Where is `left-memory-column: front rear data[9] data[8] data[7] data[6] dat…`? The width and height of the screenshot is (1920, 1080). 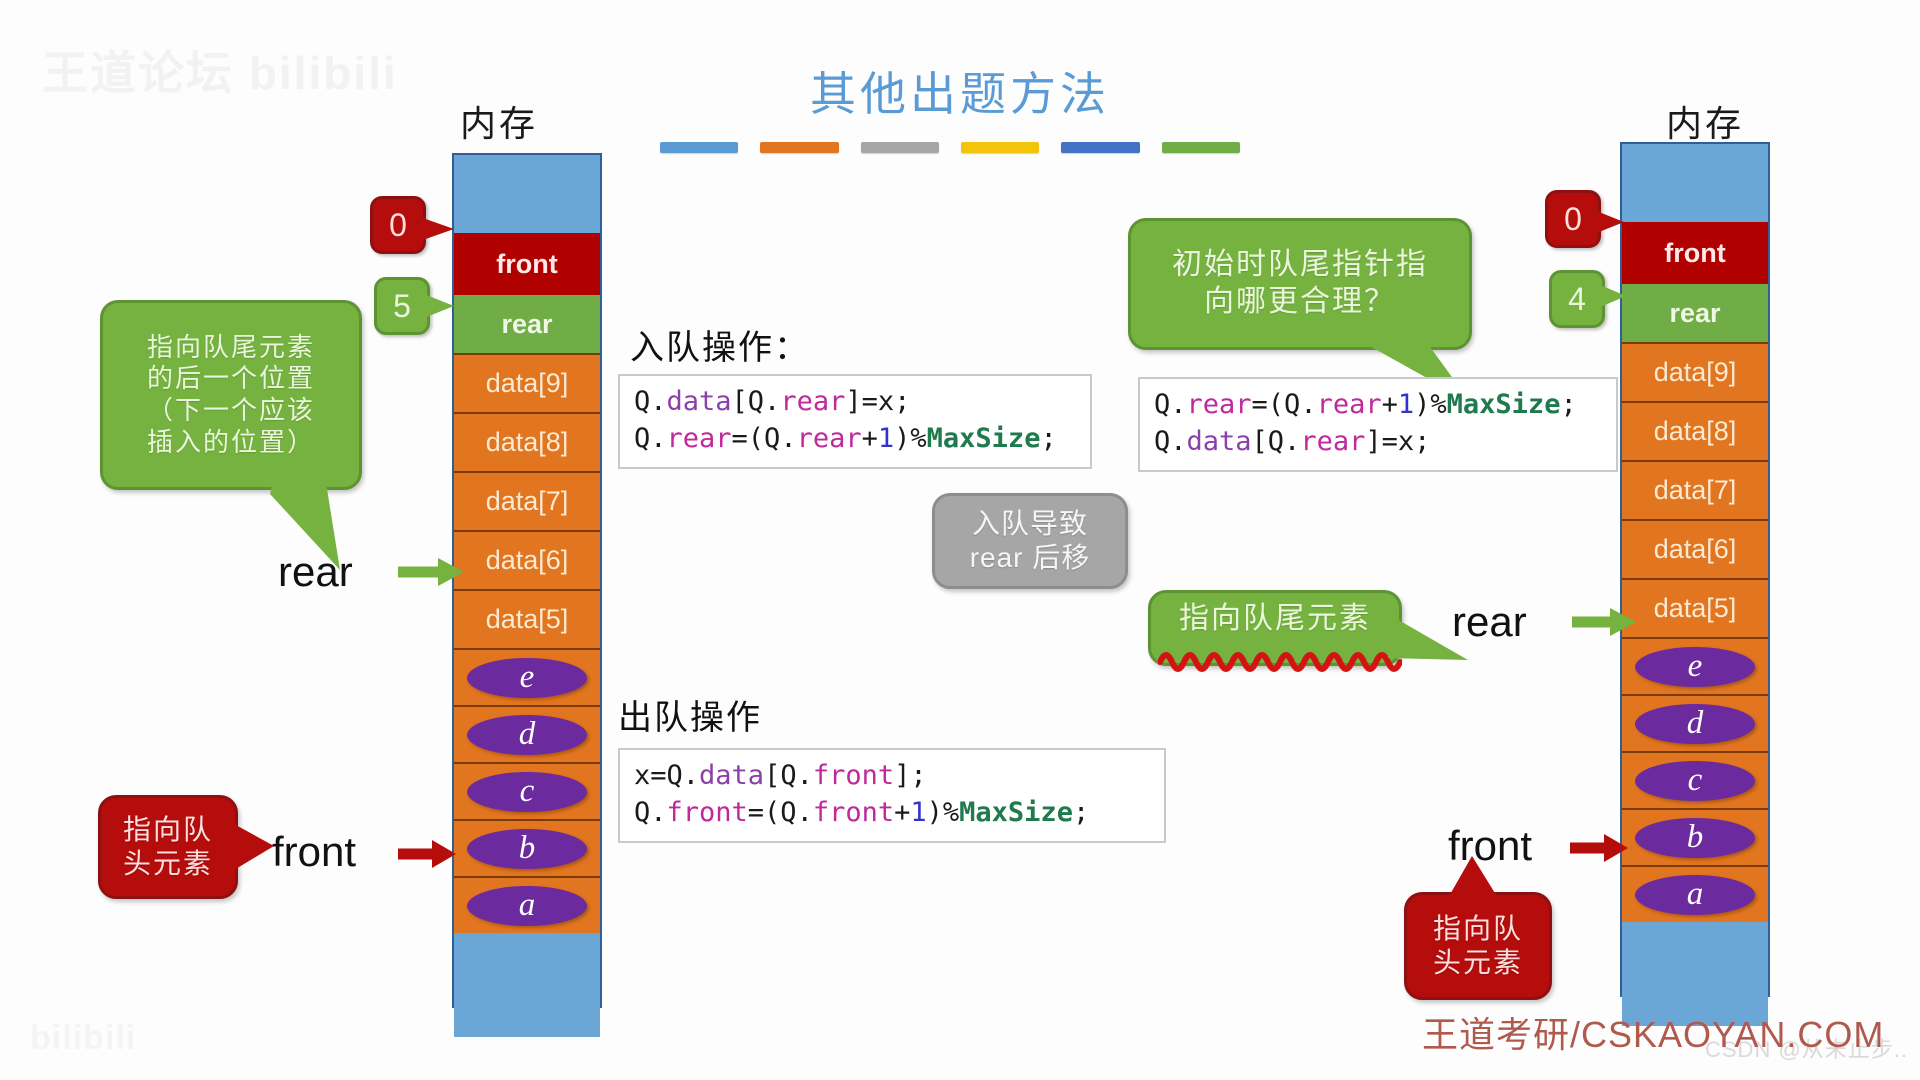
left-memory-column: front rear data[9] data[8] data[7] data[6] dat… is located at coordinates (527, 595).